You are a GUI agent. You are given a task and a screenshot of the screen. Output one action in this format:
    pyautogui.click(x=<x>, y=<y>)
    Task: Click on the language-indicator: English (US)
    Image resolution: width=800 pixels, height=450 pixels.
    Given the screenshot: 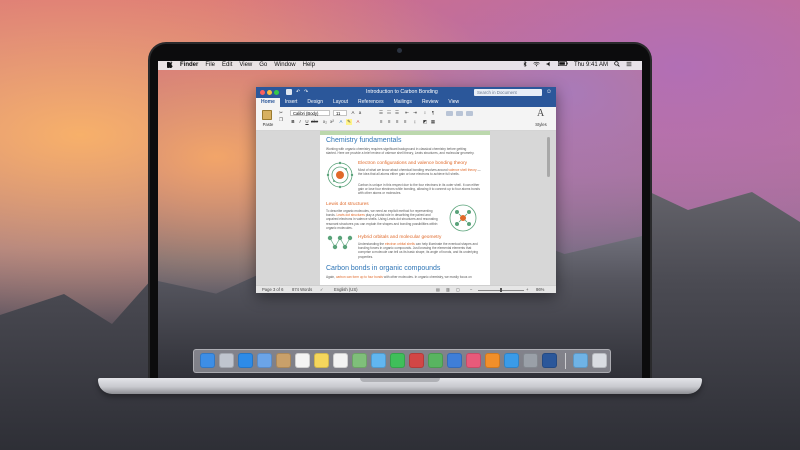 What is the action you would take?
    pyautogui.click(x=346, y=290)
    